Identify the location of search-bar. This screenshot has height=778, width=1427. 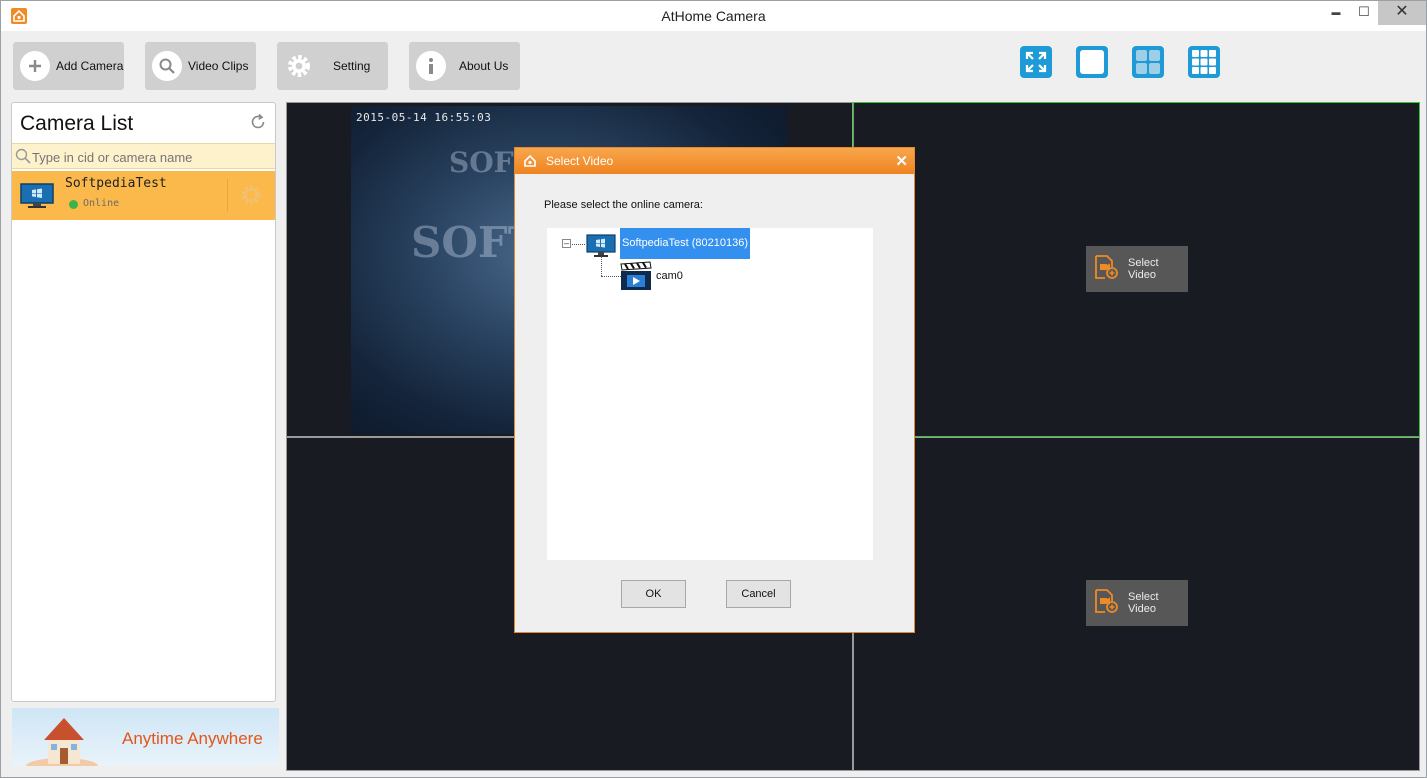
(143, 156).